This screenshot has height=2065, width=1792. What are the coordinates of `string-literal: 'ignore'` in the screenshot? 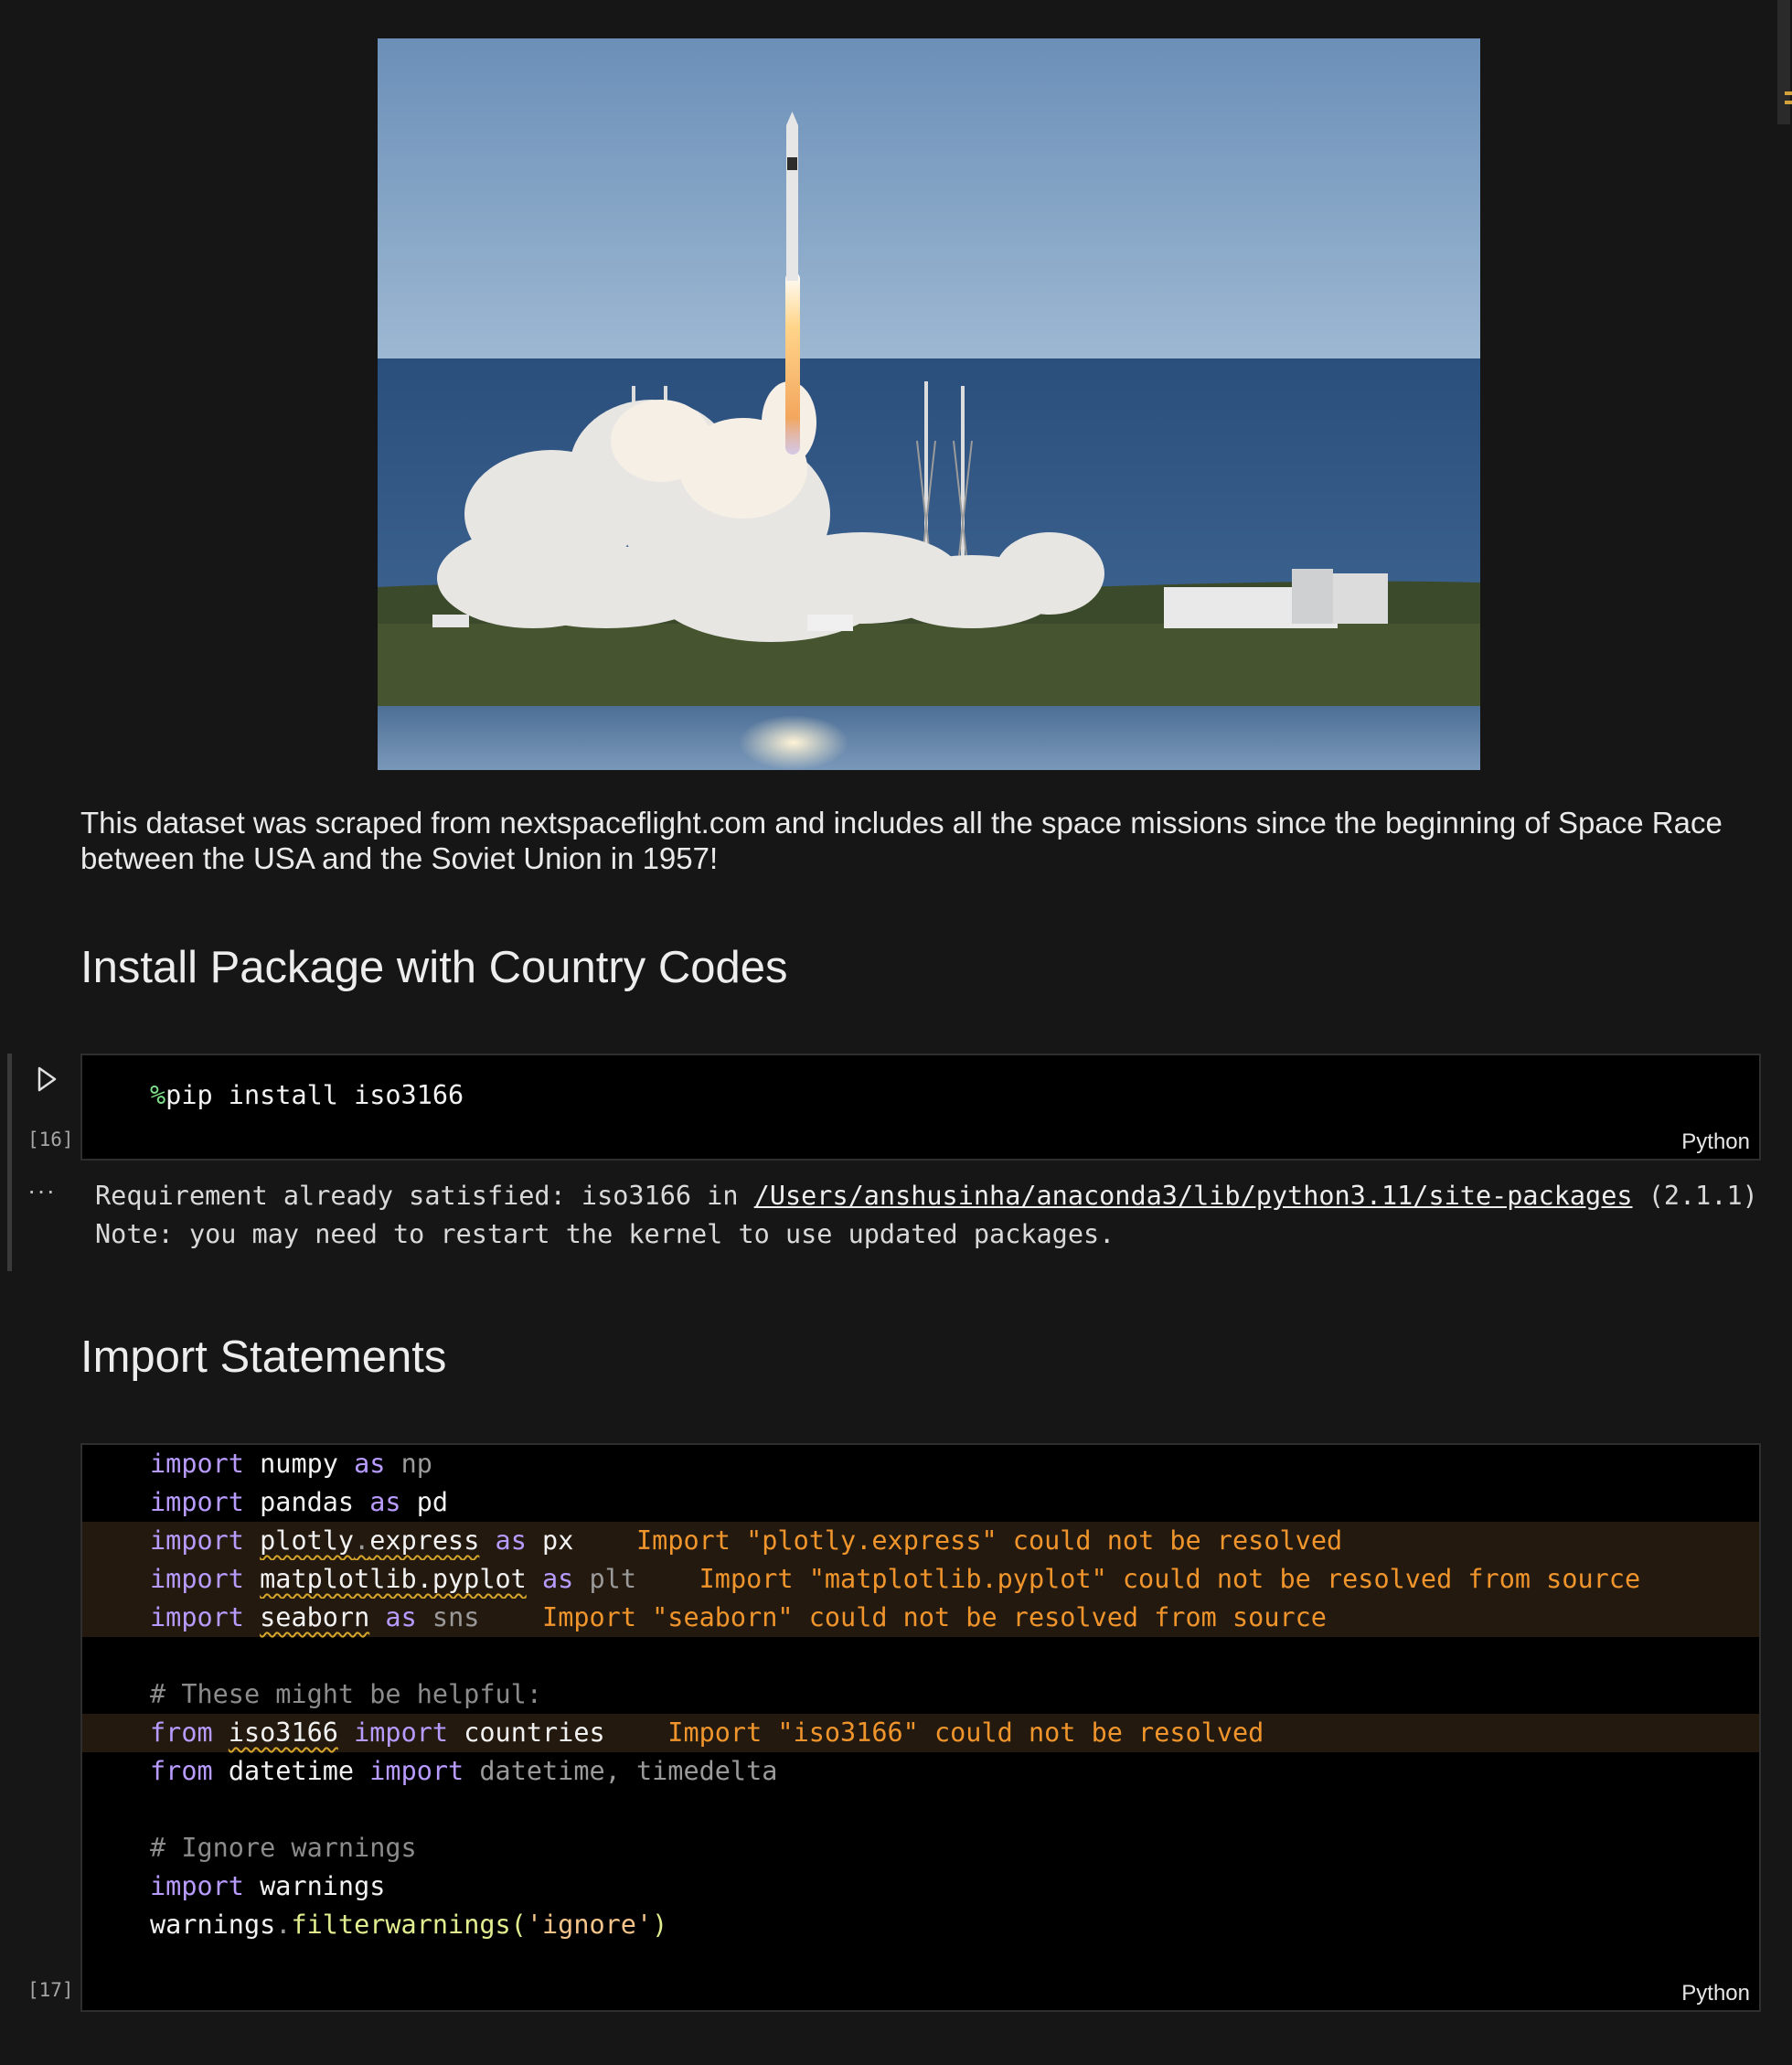 It's located at (589, 1925).